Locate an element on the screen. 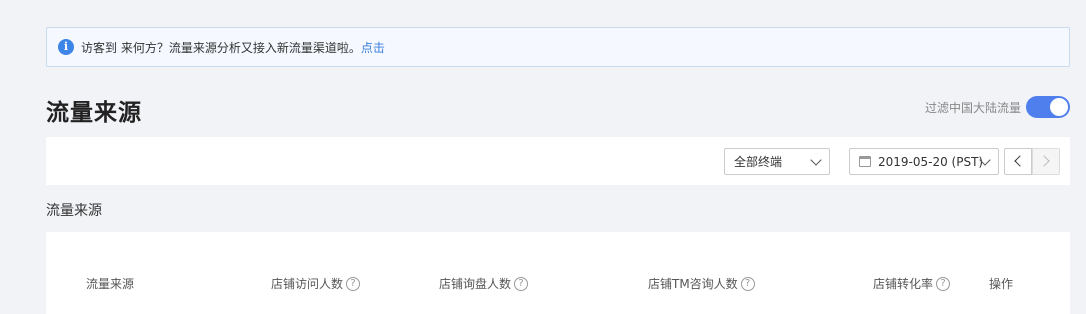 This screenshot has width=1086, height=314. column-header-source: 流量来源 is located at coordinates (110, 283).